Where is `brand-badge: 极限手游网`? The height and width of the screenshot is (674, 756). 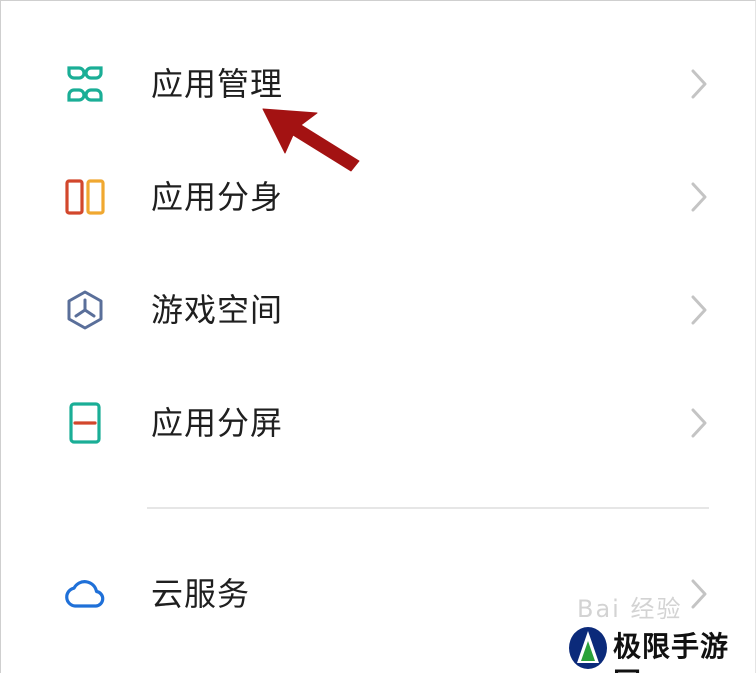 brand-badge: 极限手游网 is located at coordinates (658, 647).